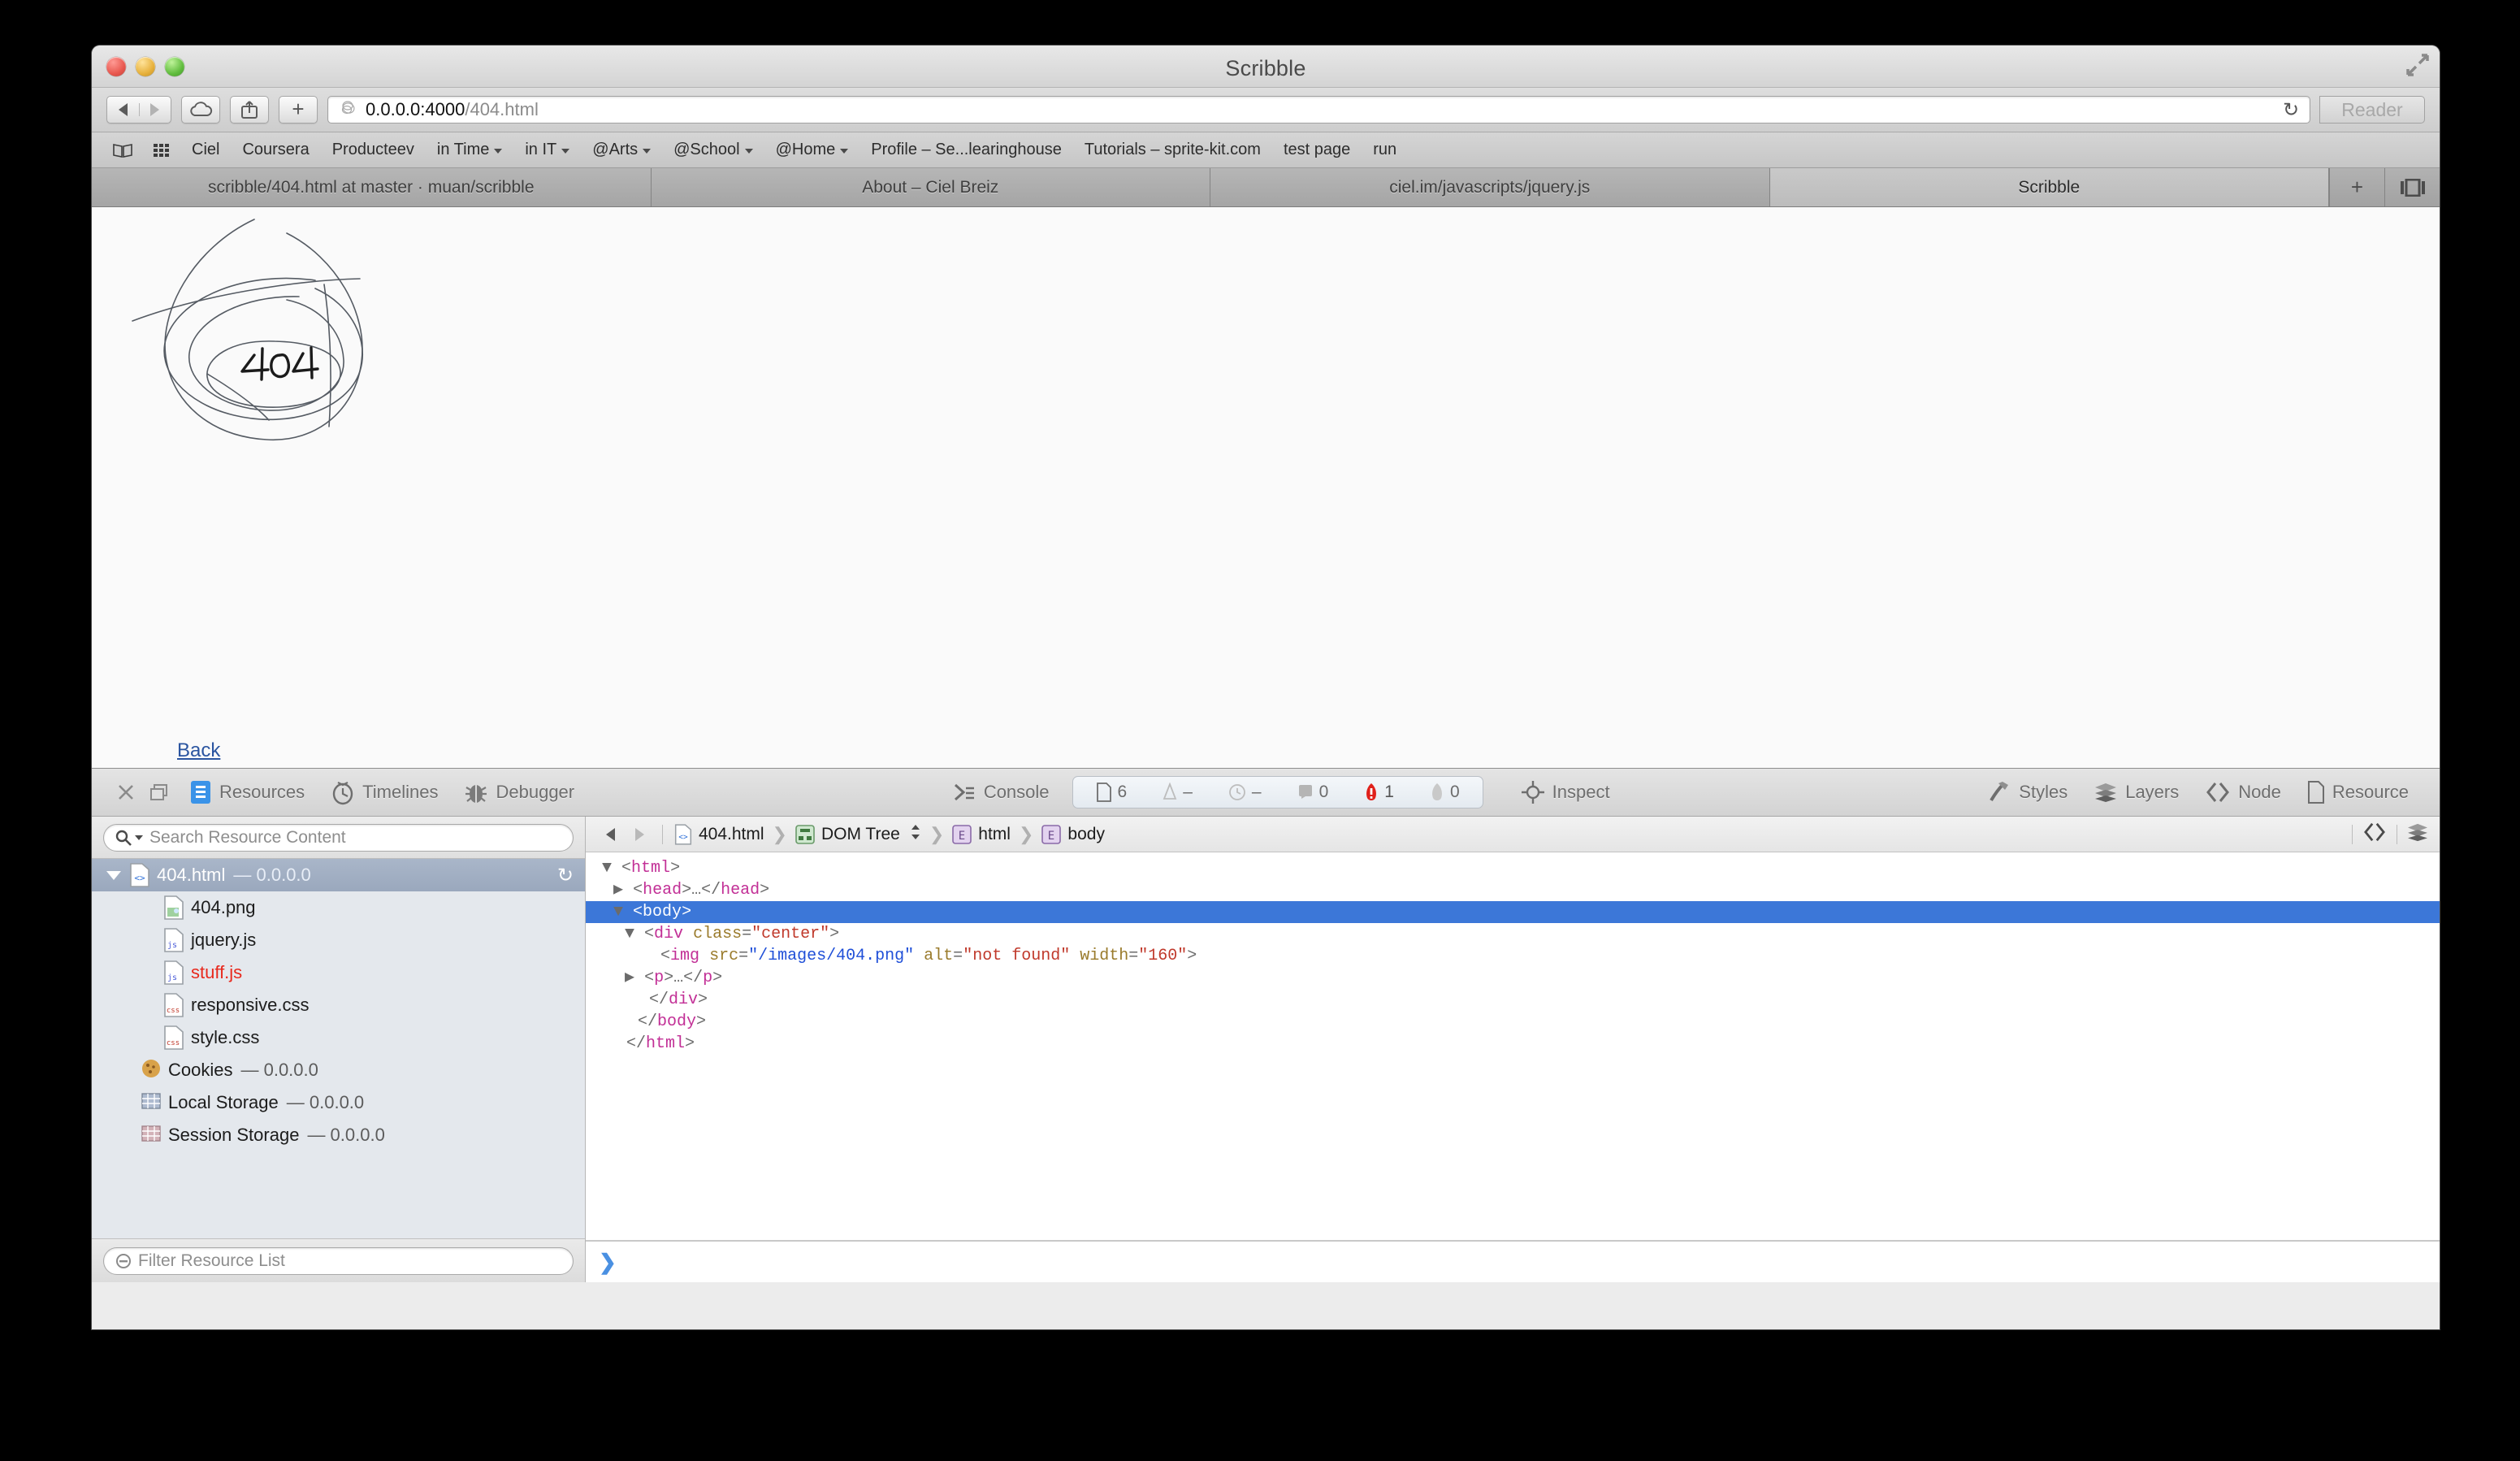  I want to click on tab-resources: Resources, so click(247, 792).